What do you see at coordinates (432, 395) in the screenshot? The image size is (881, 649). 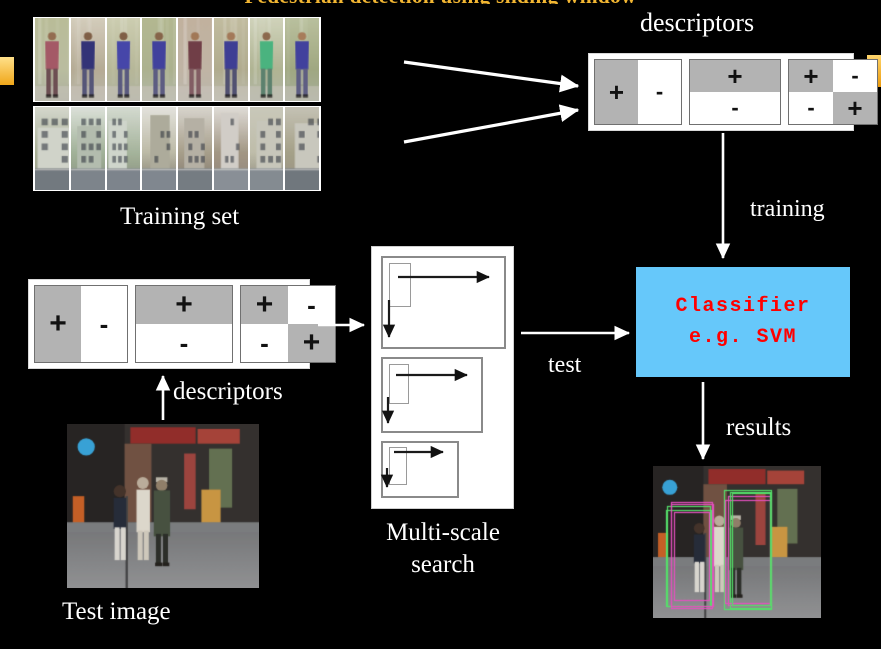 I see `scale-box-medium` at bounding box center [432, 395].